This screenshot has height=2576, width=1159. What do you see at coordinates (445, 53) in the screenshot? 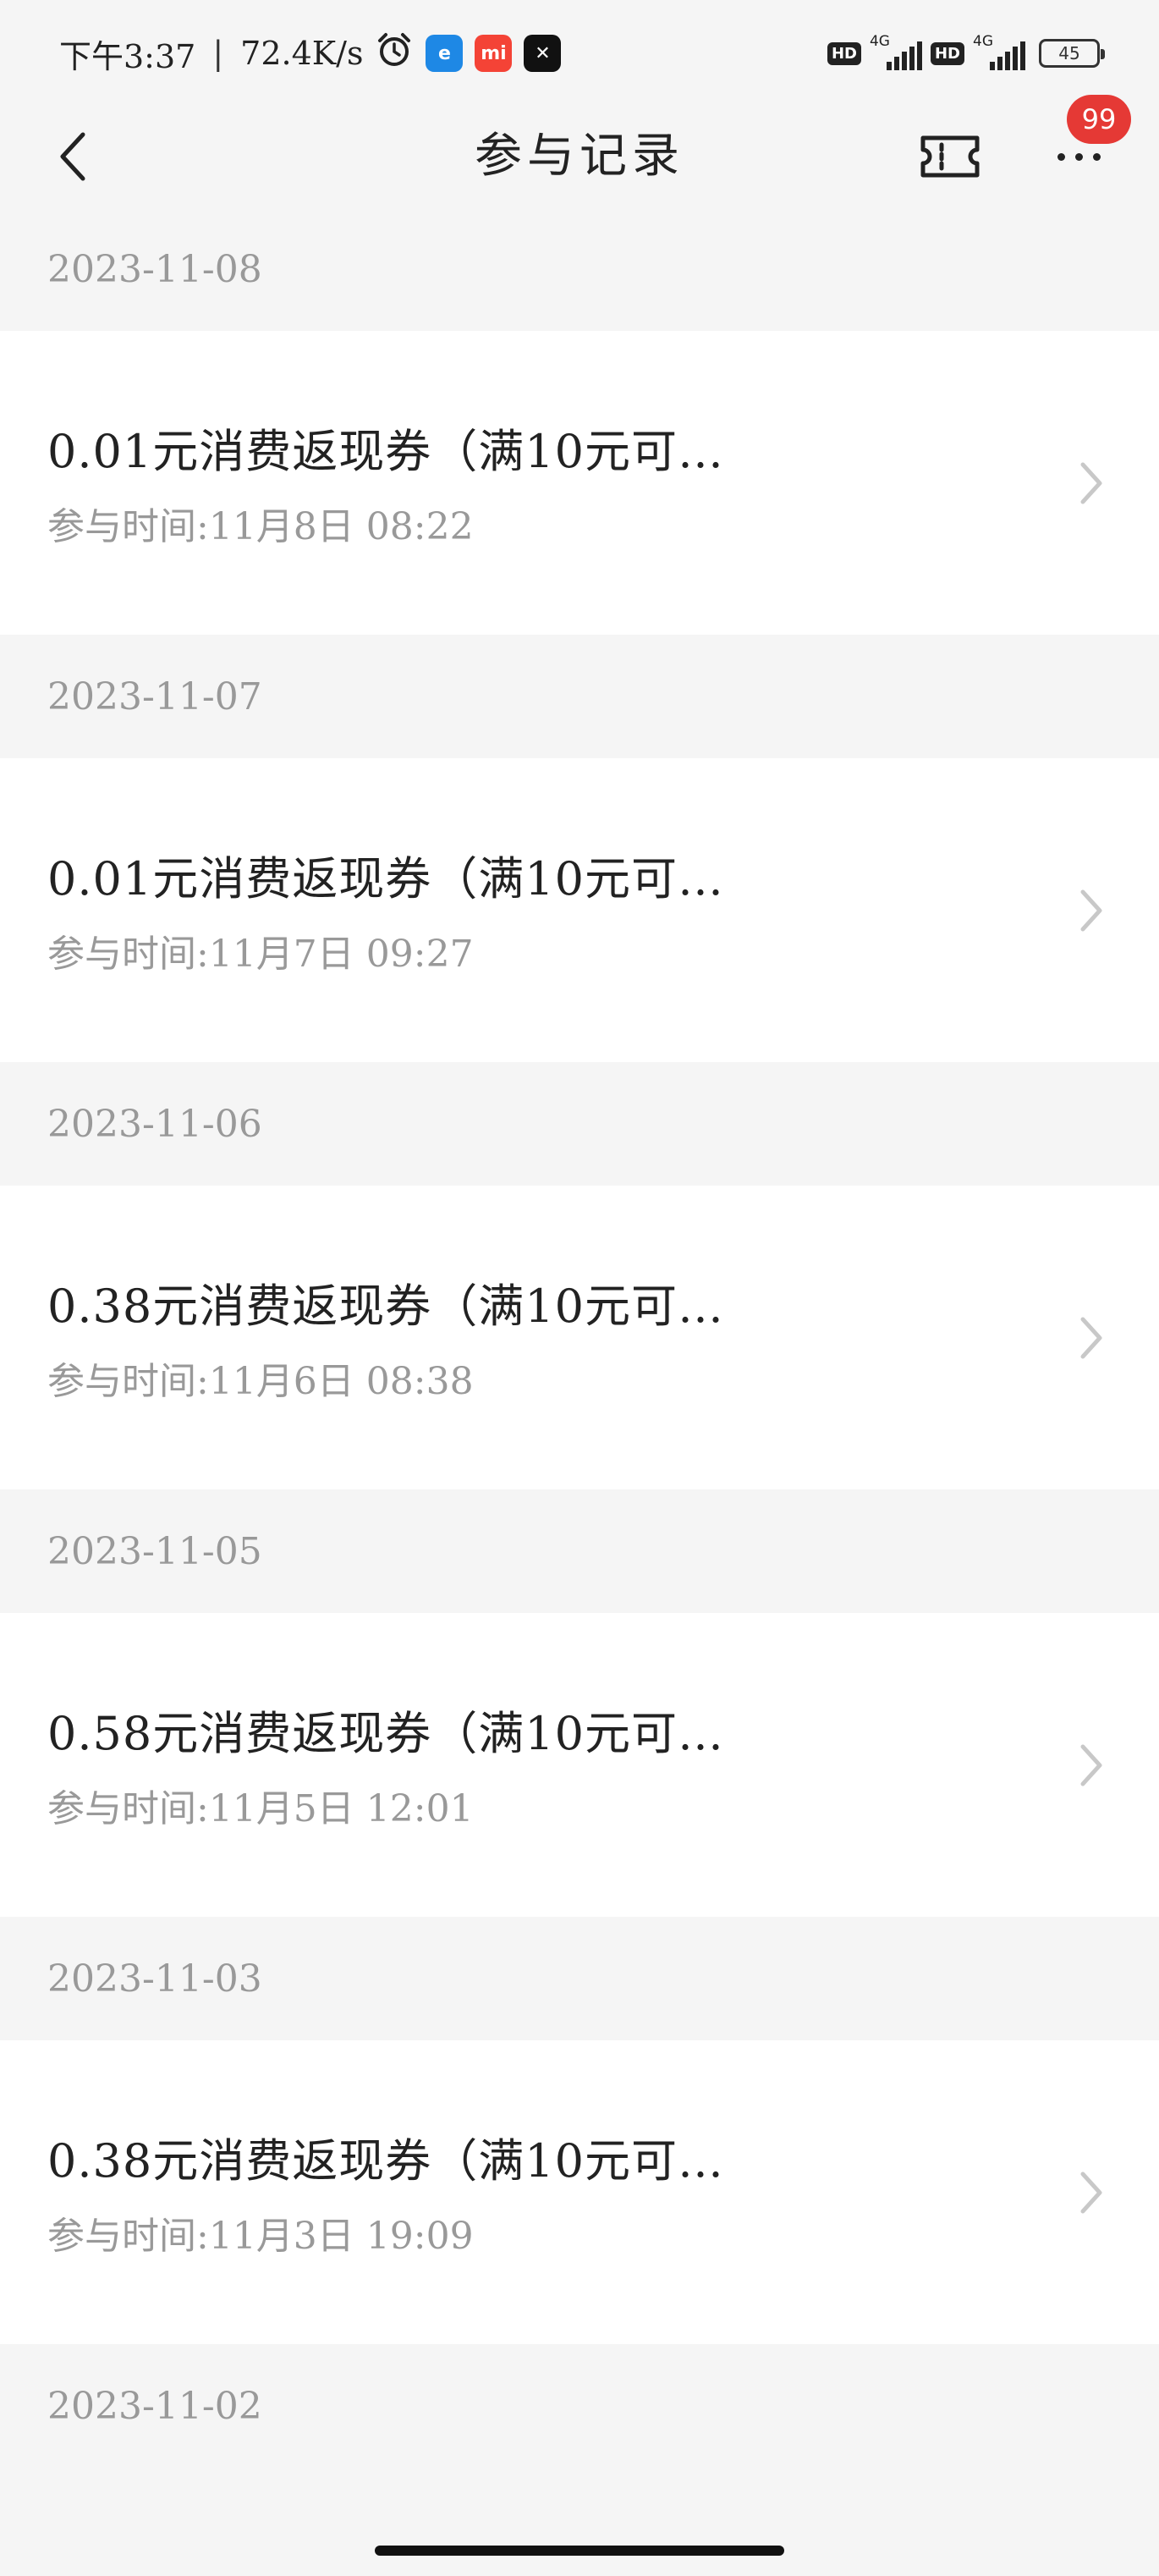
I see `browser-app-icon: e` at bounding box center [445, 53].